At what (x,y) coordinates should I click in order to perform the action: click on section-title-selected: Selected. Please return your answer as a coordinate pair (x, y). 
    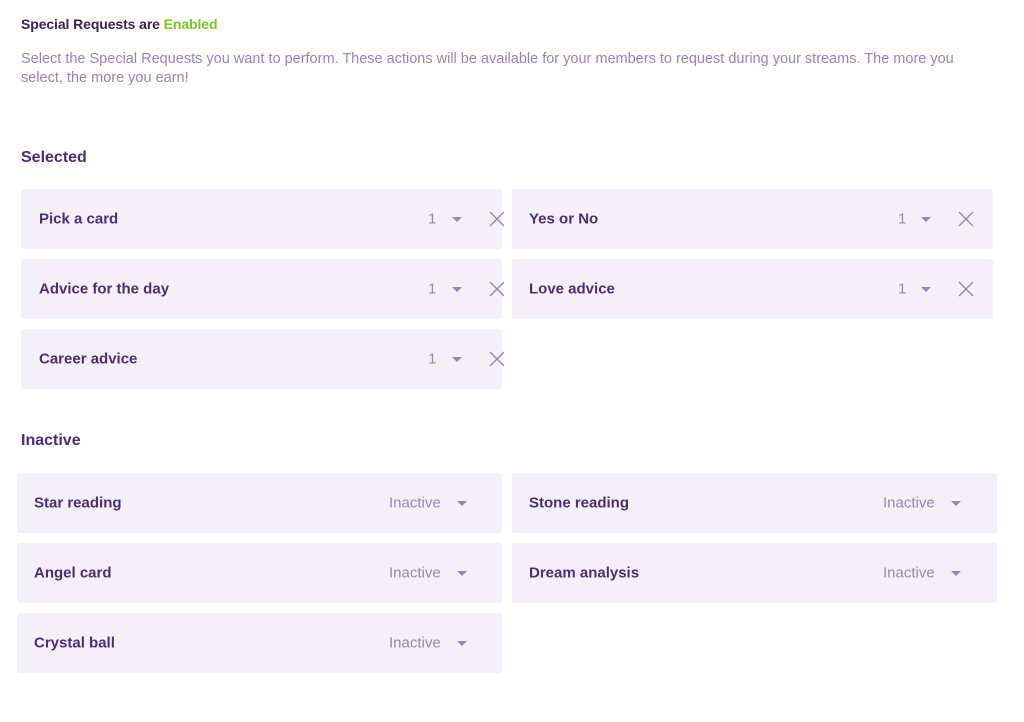
    Looking at the image, I should click on (54, 157).